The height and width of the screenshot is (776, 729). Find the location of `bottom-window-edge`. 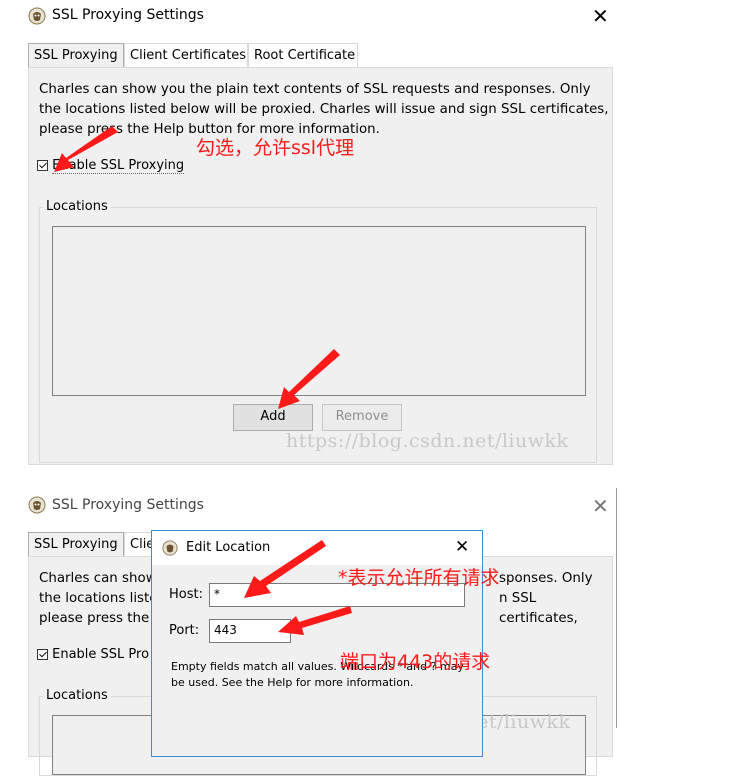

bottom-window-edge is located at coordinates (616, 608).